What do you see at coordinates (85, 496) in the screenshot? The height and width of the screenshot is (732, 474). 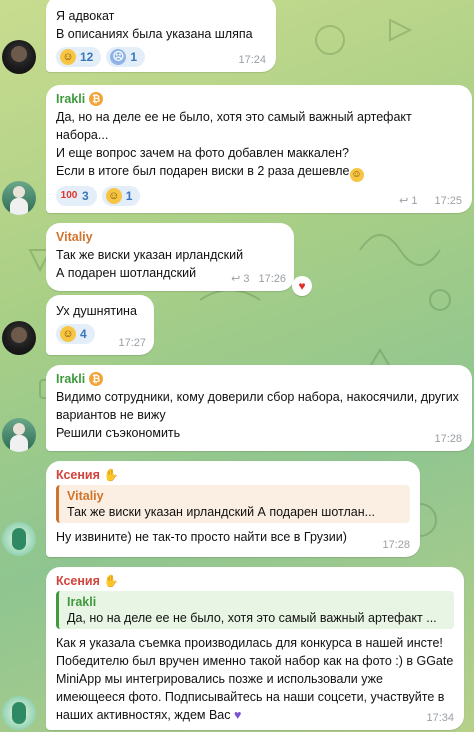 I see `quote-author: Vitaliy` at bounding box center [85, 496].